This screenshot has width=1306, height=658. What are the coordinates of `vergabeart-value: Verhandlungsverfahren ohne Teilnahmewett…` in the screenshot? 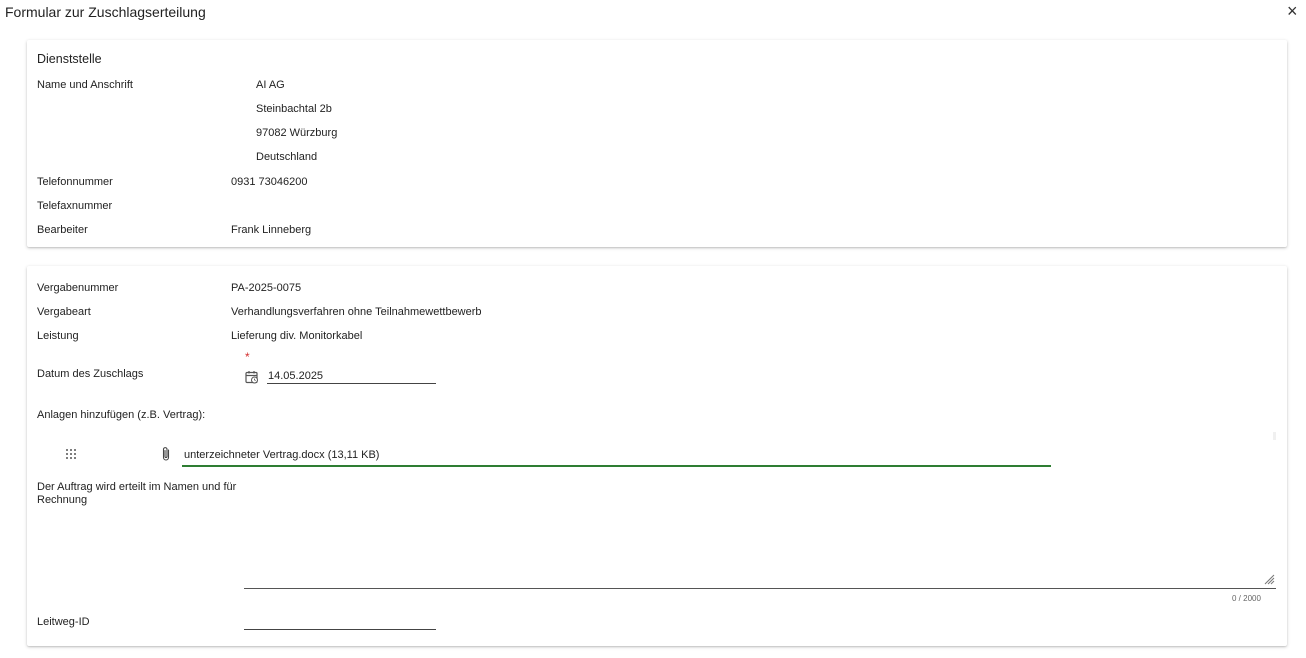 It's located at (356, 312).